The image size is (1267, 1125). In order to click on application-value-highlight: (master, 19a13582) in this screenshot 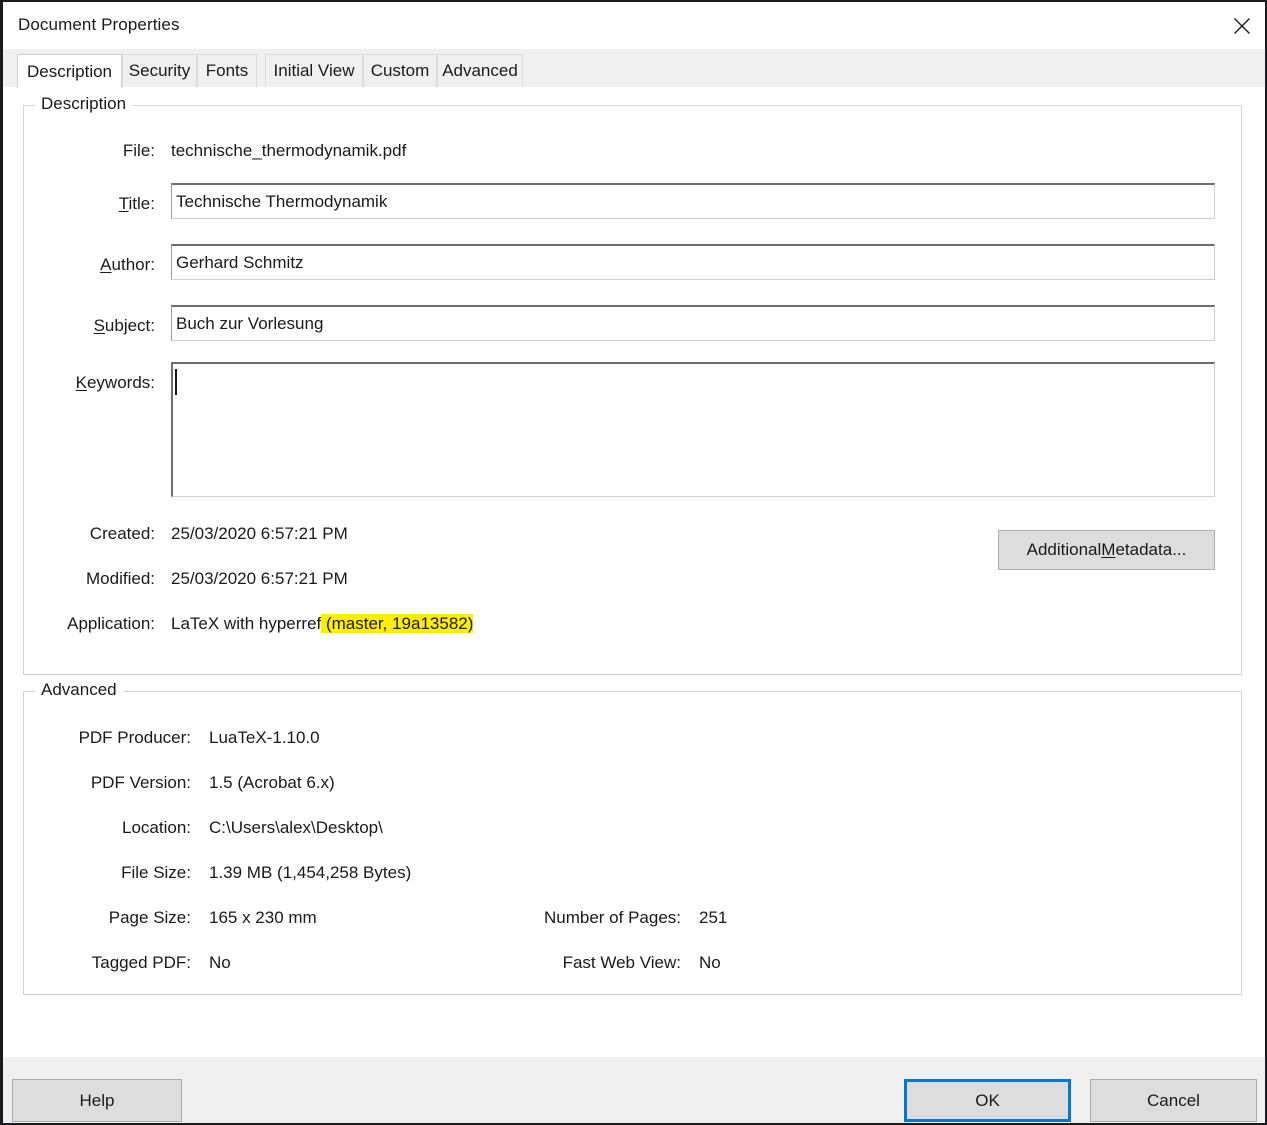, I will do `click(397, 623)`.